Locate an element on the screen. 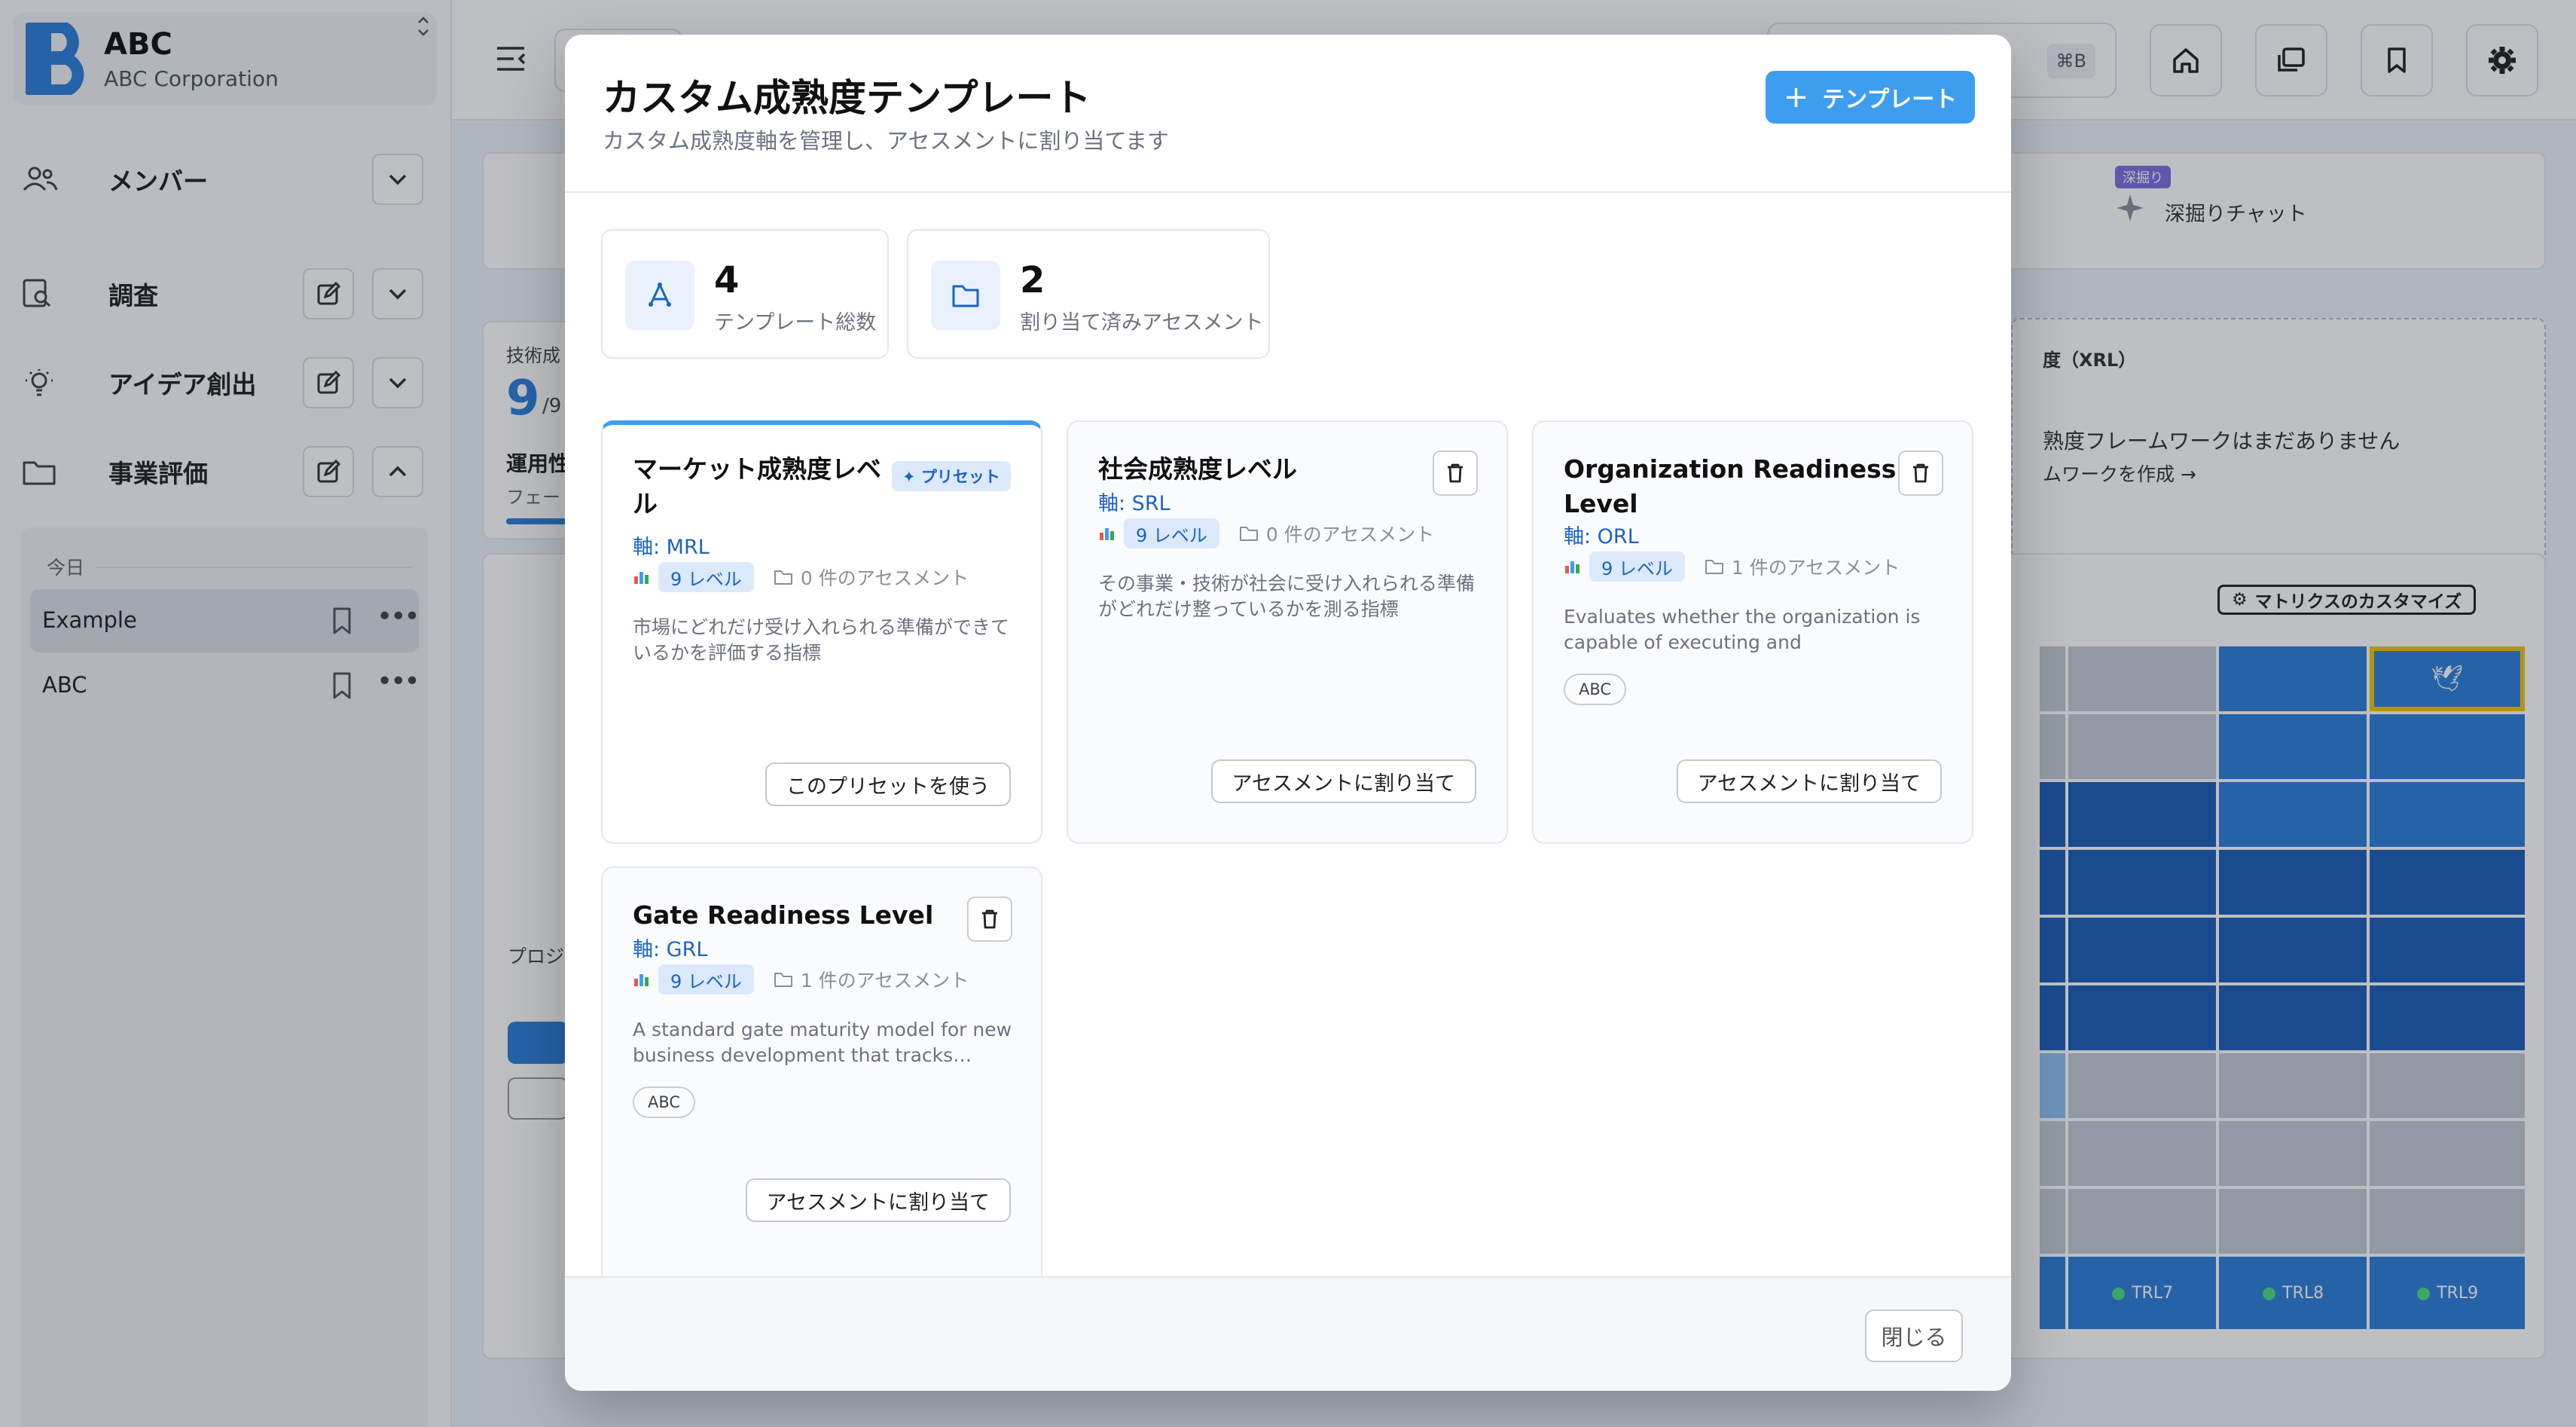 The image size is (2576, 1427). card-title: マーケット成熟度レベル is located at coordinates (757, 486).